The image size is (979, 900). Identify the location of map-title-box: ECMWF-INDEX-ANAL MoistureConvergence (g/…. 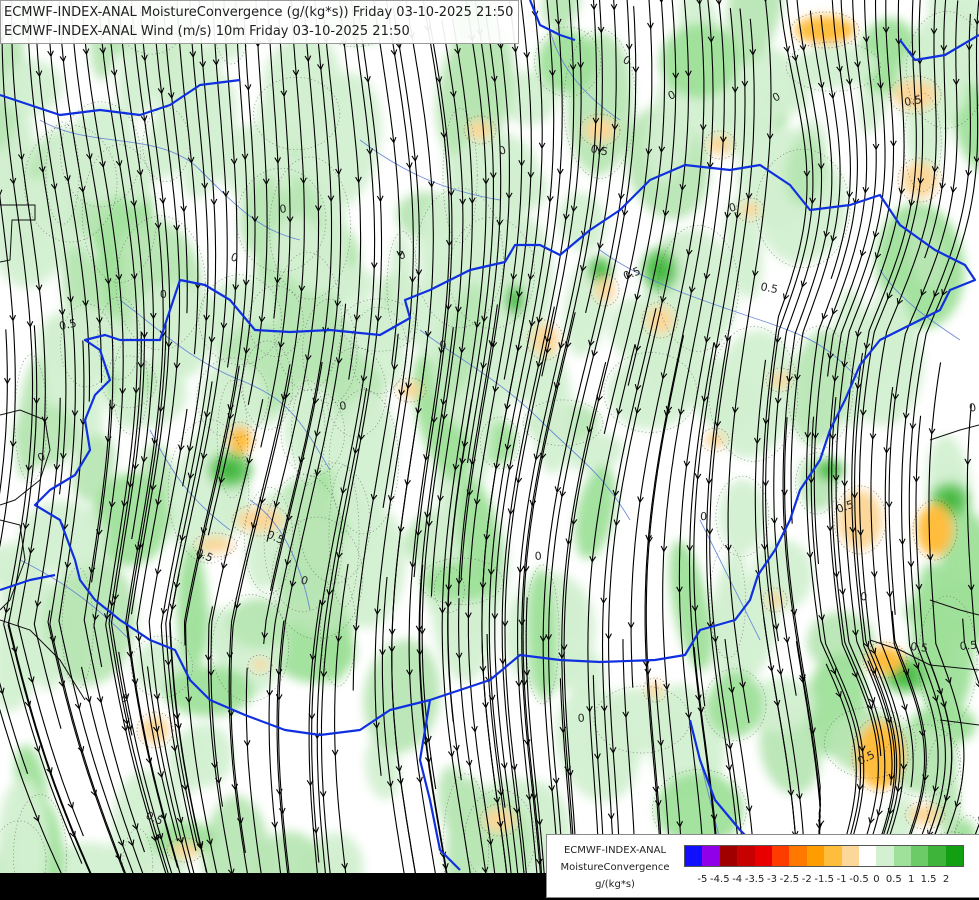
(260, 22).